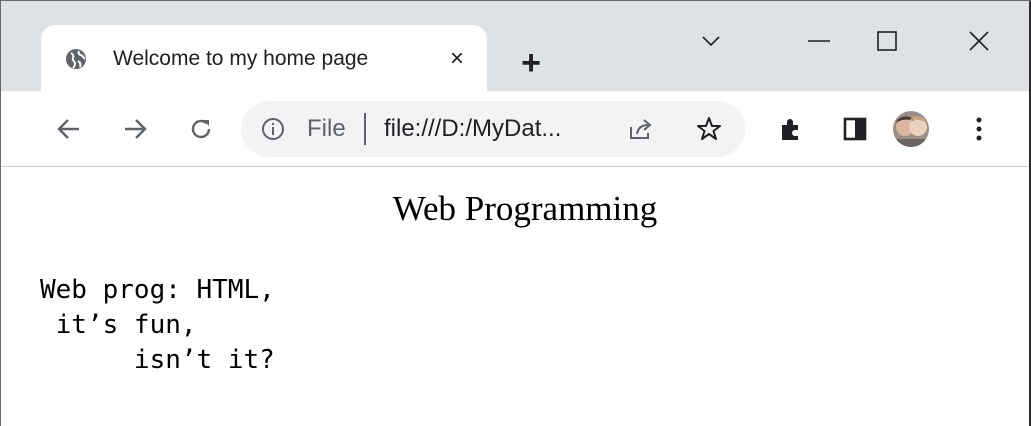 The width and height of the screenshot is (1031, 426). What do you see at coordinates (326, 128) in the screenshot?
I see `scheme-label: File` at bounding box center [326, 128].